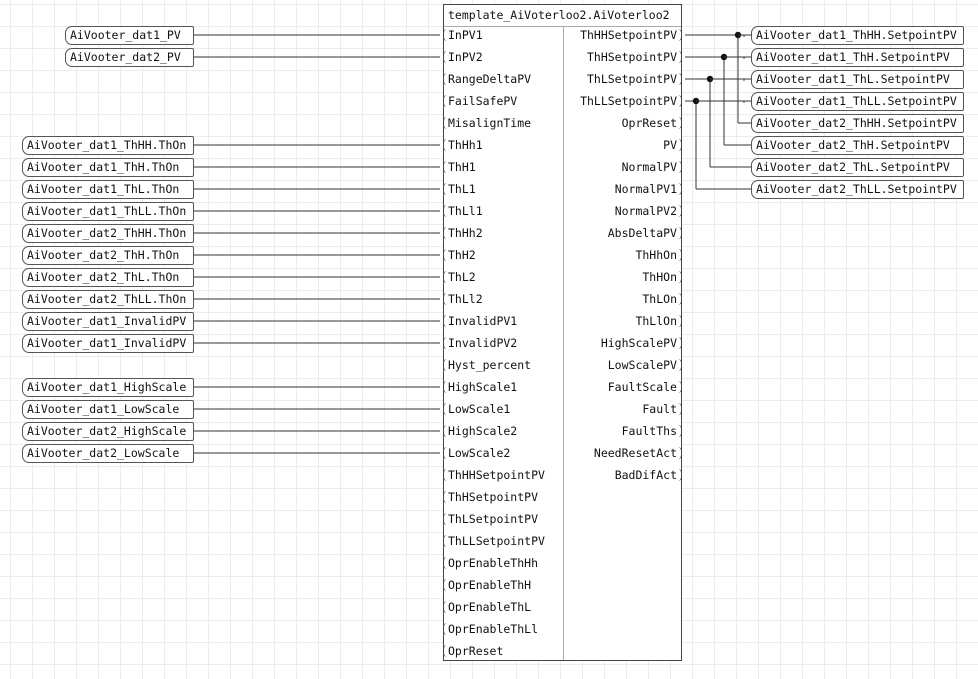 This screenshot has width=978, height=679. Describe the element at coordinates (494, 475) in the screenshot. I see `pin-in-thhhsetpointpv: ThHHSetpointPV` at that location.